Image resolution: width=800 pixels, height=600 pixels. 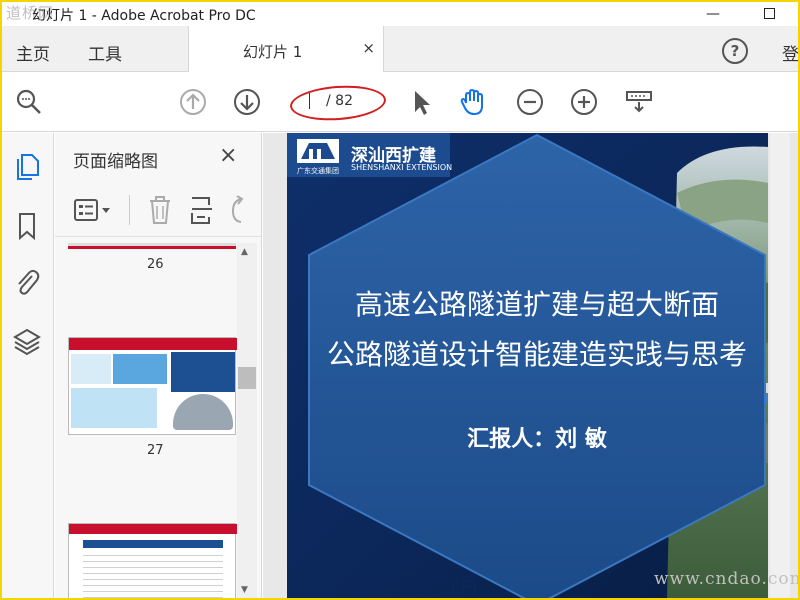 I want to click on slide-title-line-2: 公路隧道设计智能建造实践与思考, so click(x=536, y=354).